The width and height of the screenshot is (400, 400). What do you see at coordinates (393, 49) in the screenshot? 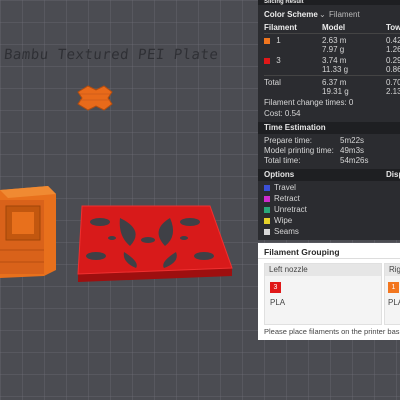
I see `tower-weight: 1.26` at bounding box center [393, 49].